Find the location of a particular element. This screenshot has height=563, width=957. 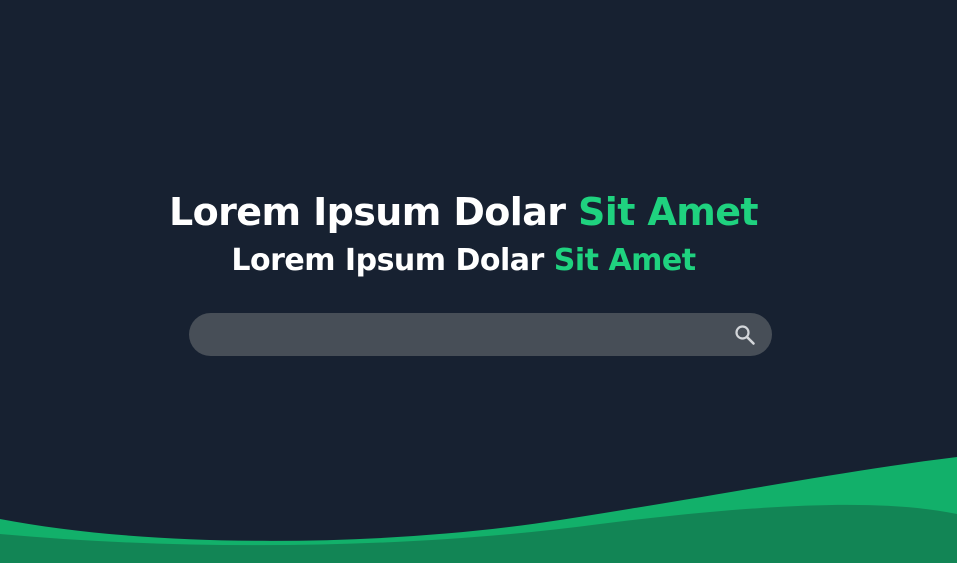

hero-heading-text: Lorem Ipsum Dolar is located at coordinates (367, 212).